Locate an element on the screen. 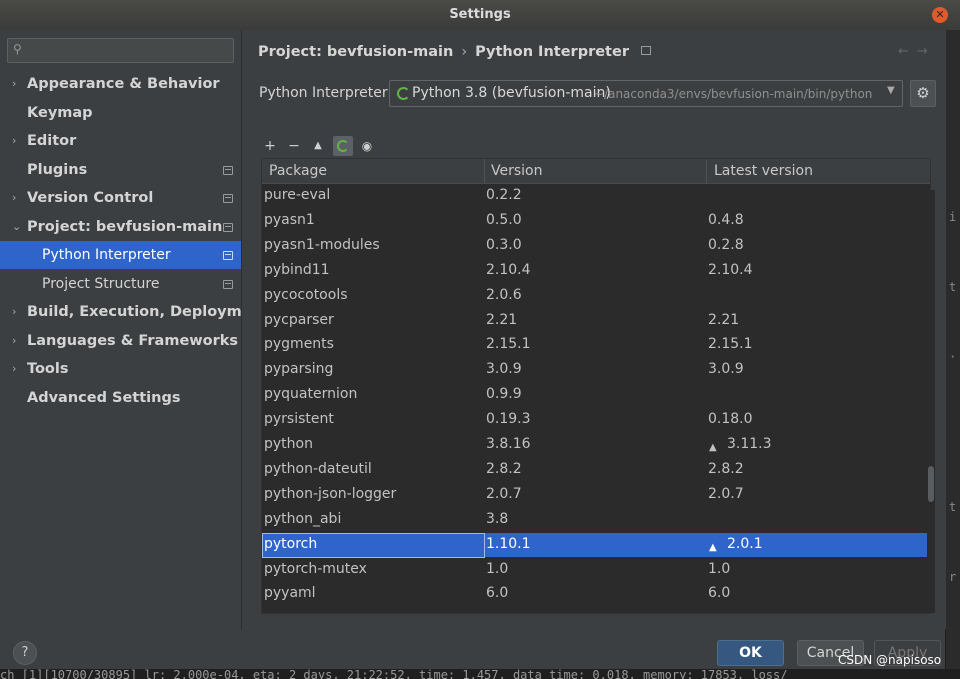  package-latest-version: 2.10.4 is located at coordinates (730, 269).